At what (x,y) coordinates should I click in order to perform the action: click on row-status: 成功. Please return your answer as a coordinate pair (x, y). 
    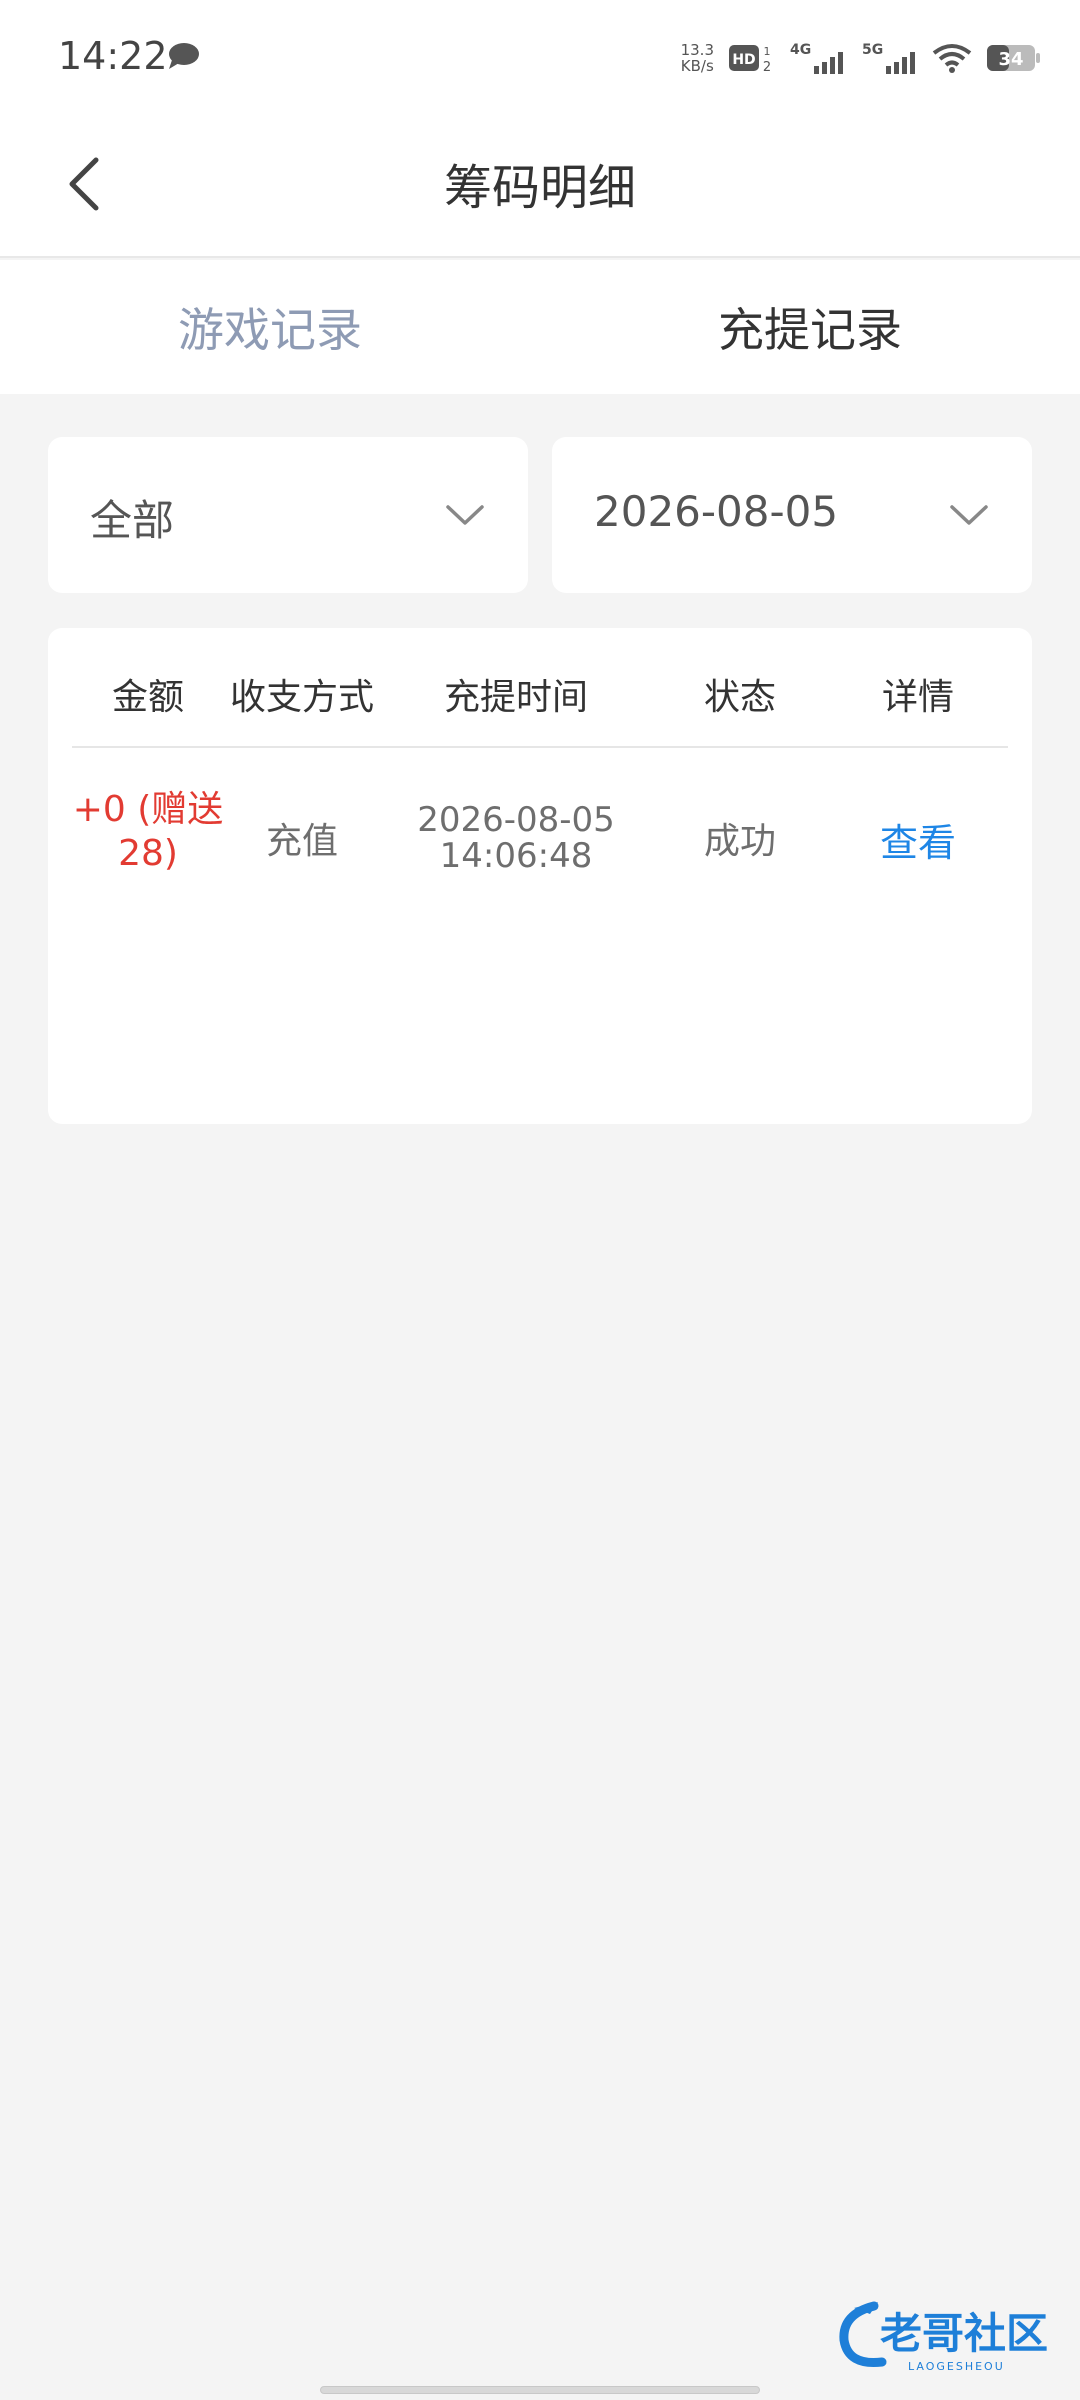
    Looking at the image, I should click on (739, 841).